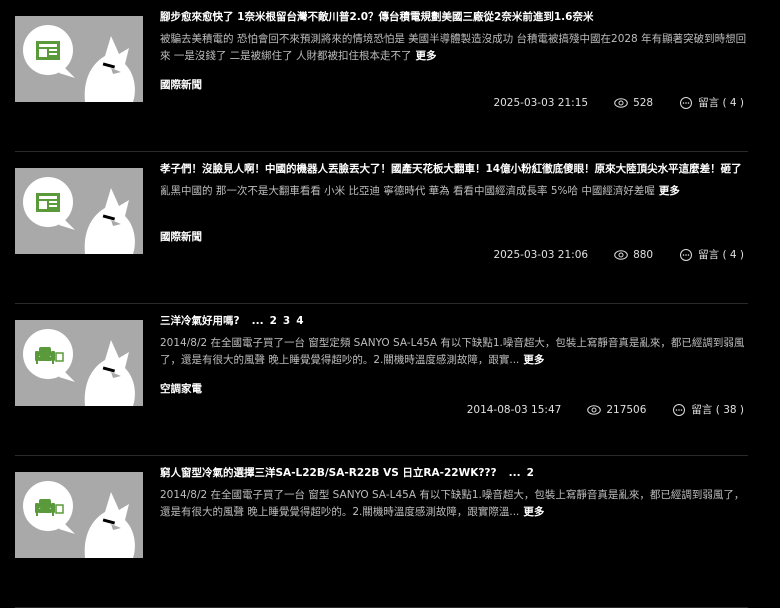 The height and width of the screenshot is (608, 780). I want to click on view-count-value: 528, so click(643, 102).